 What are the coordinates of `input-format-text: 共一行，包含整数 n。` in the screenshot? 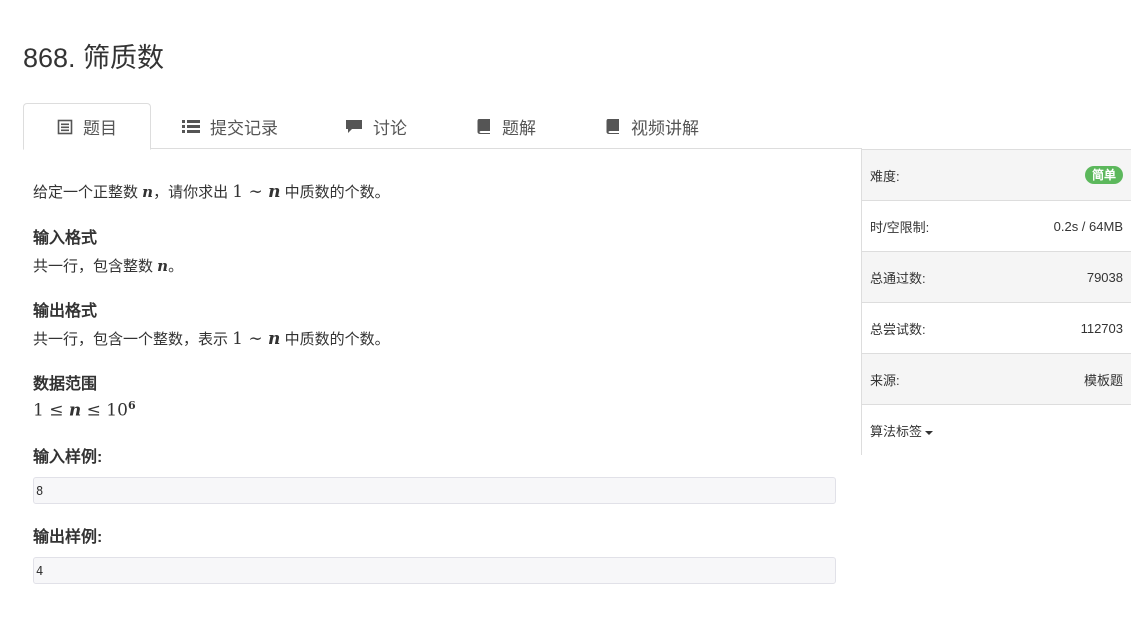 It's located at (108, 265).